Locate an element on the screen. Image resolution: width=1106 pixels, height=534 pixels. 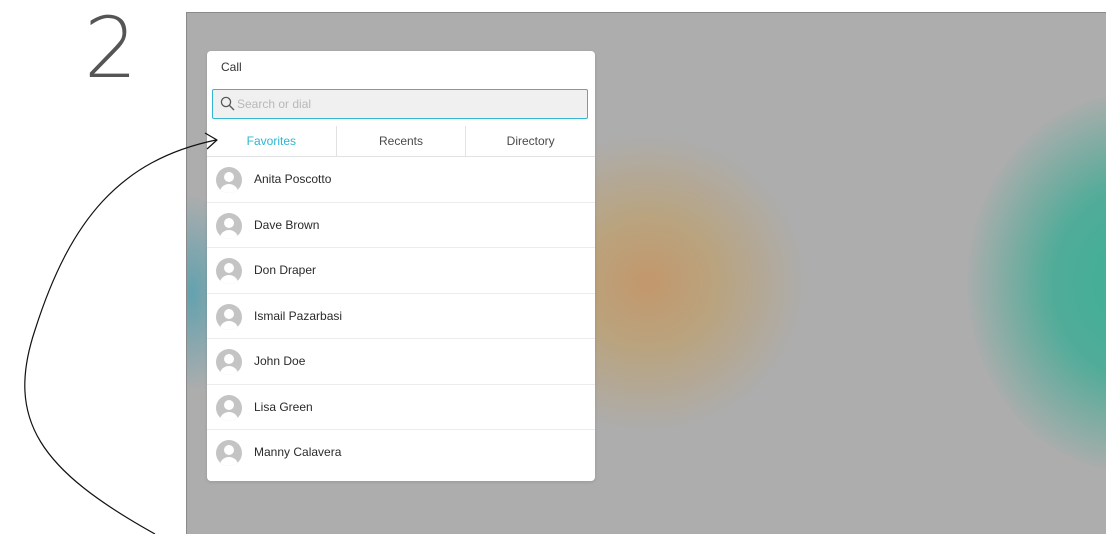
call-tabs: Favorites Recents Directory is located at coordinates (401, 141).